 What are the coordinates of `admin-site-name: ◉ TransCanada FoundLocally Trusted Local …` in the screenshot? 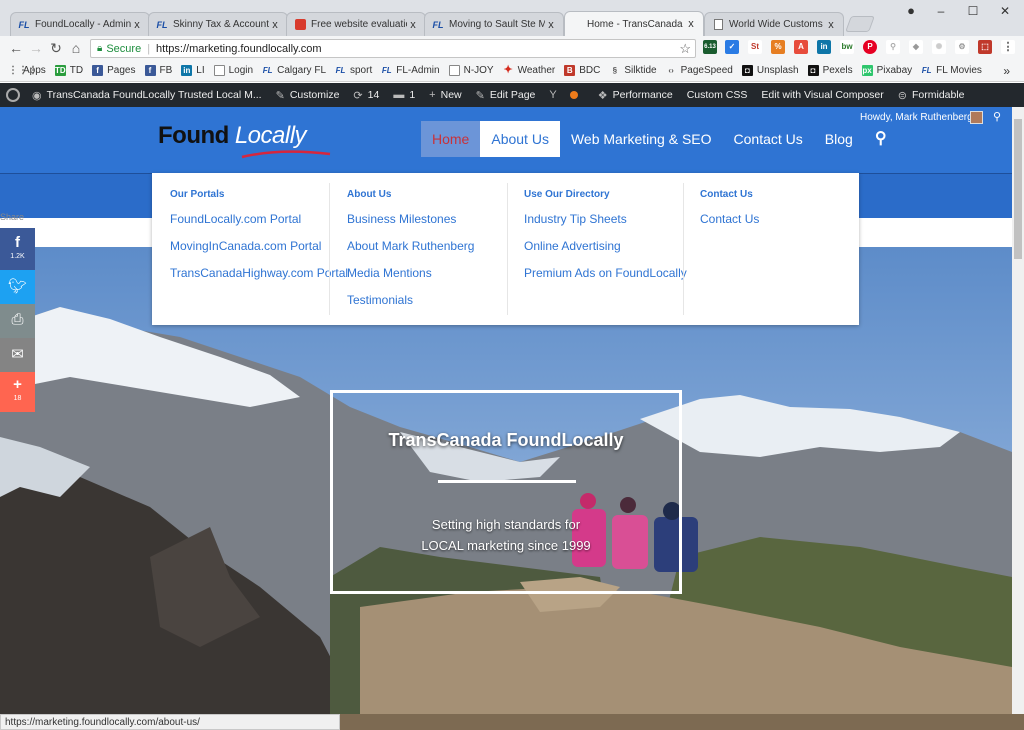 It's located at (147, 95).